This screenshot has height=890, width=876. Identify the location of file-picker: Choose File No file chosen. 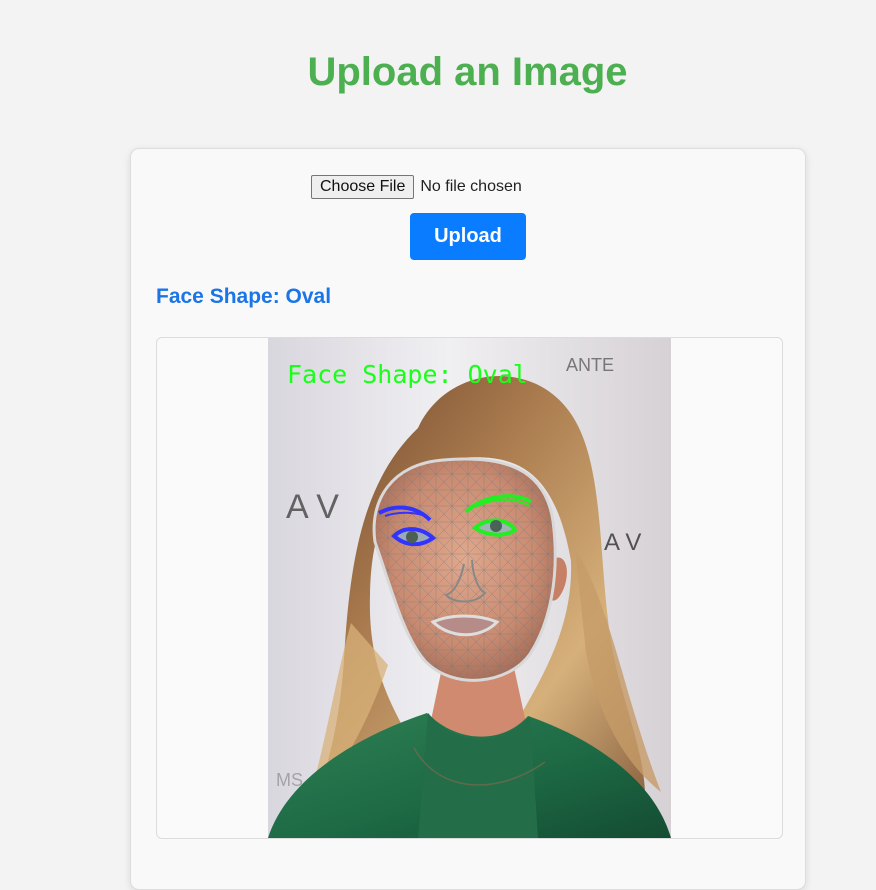
(416, 187).